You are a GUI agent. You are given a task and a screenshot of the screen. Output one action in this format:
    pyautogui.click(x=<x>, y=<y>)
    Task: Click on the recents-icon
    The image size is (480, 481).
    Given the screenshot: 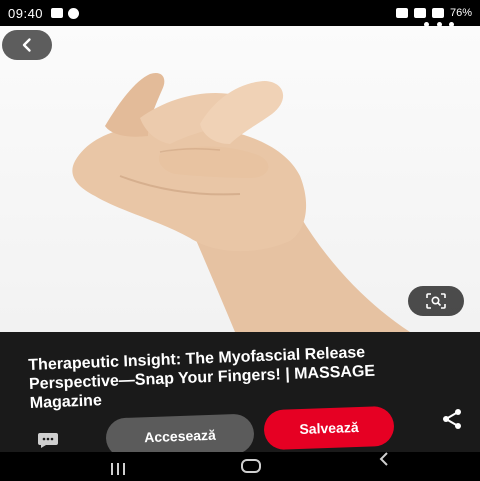 What is the action you would take?
    pyautogui.click(x=118, y=469)
    